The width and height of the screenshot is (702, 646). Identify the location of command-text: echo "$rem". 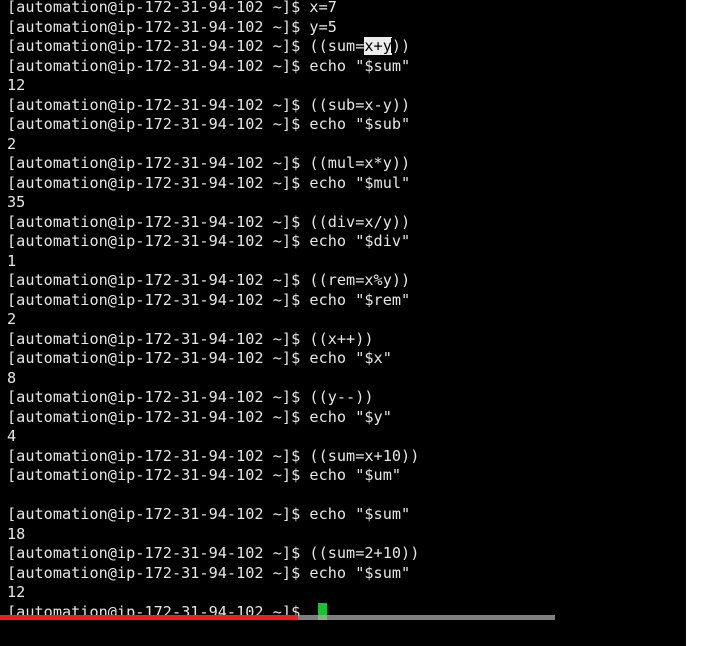
(360, 299).